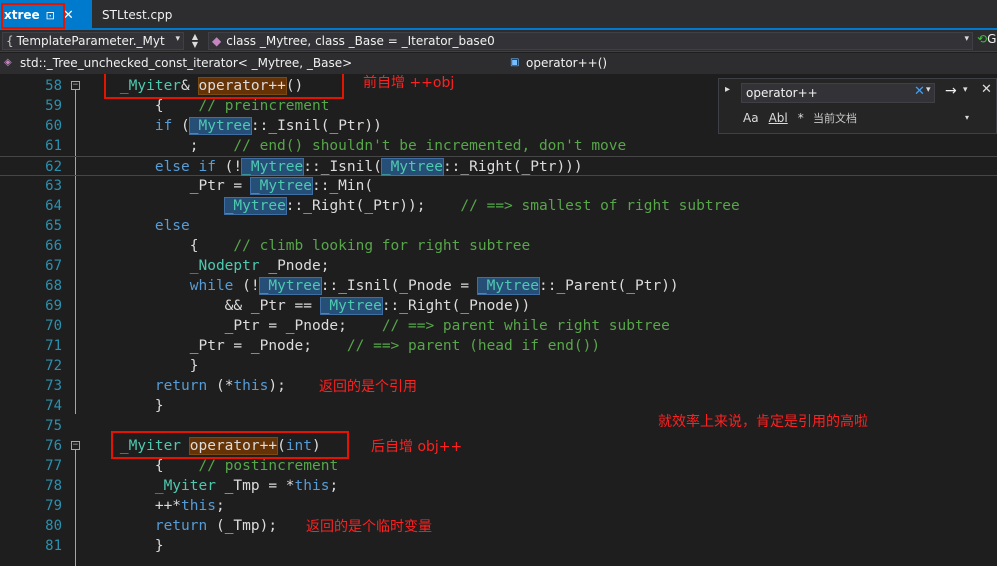  What do you see at coordinates (90, 41) in the screenshot?
I see `scope-value: TemplateParameter._Myt` at bounding box center [90, 41].